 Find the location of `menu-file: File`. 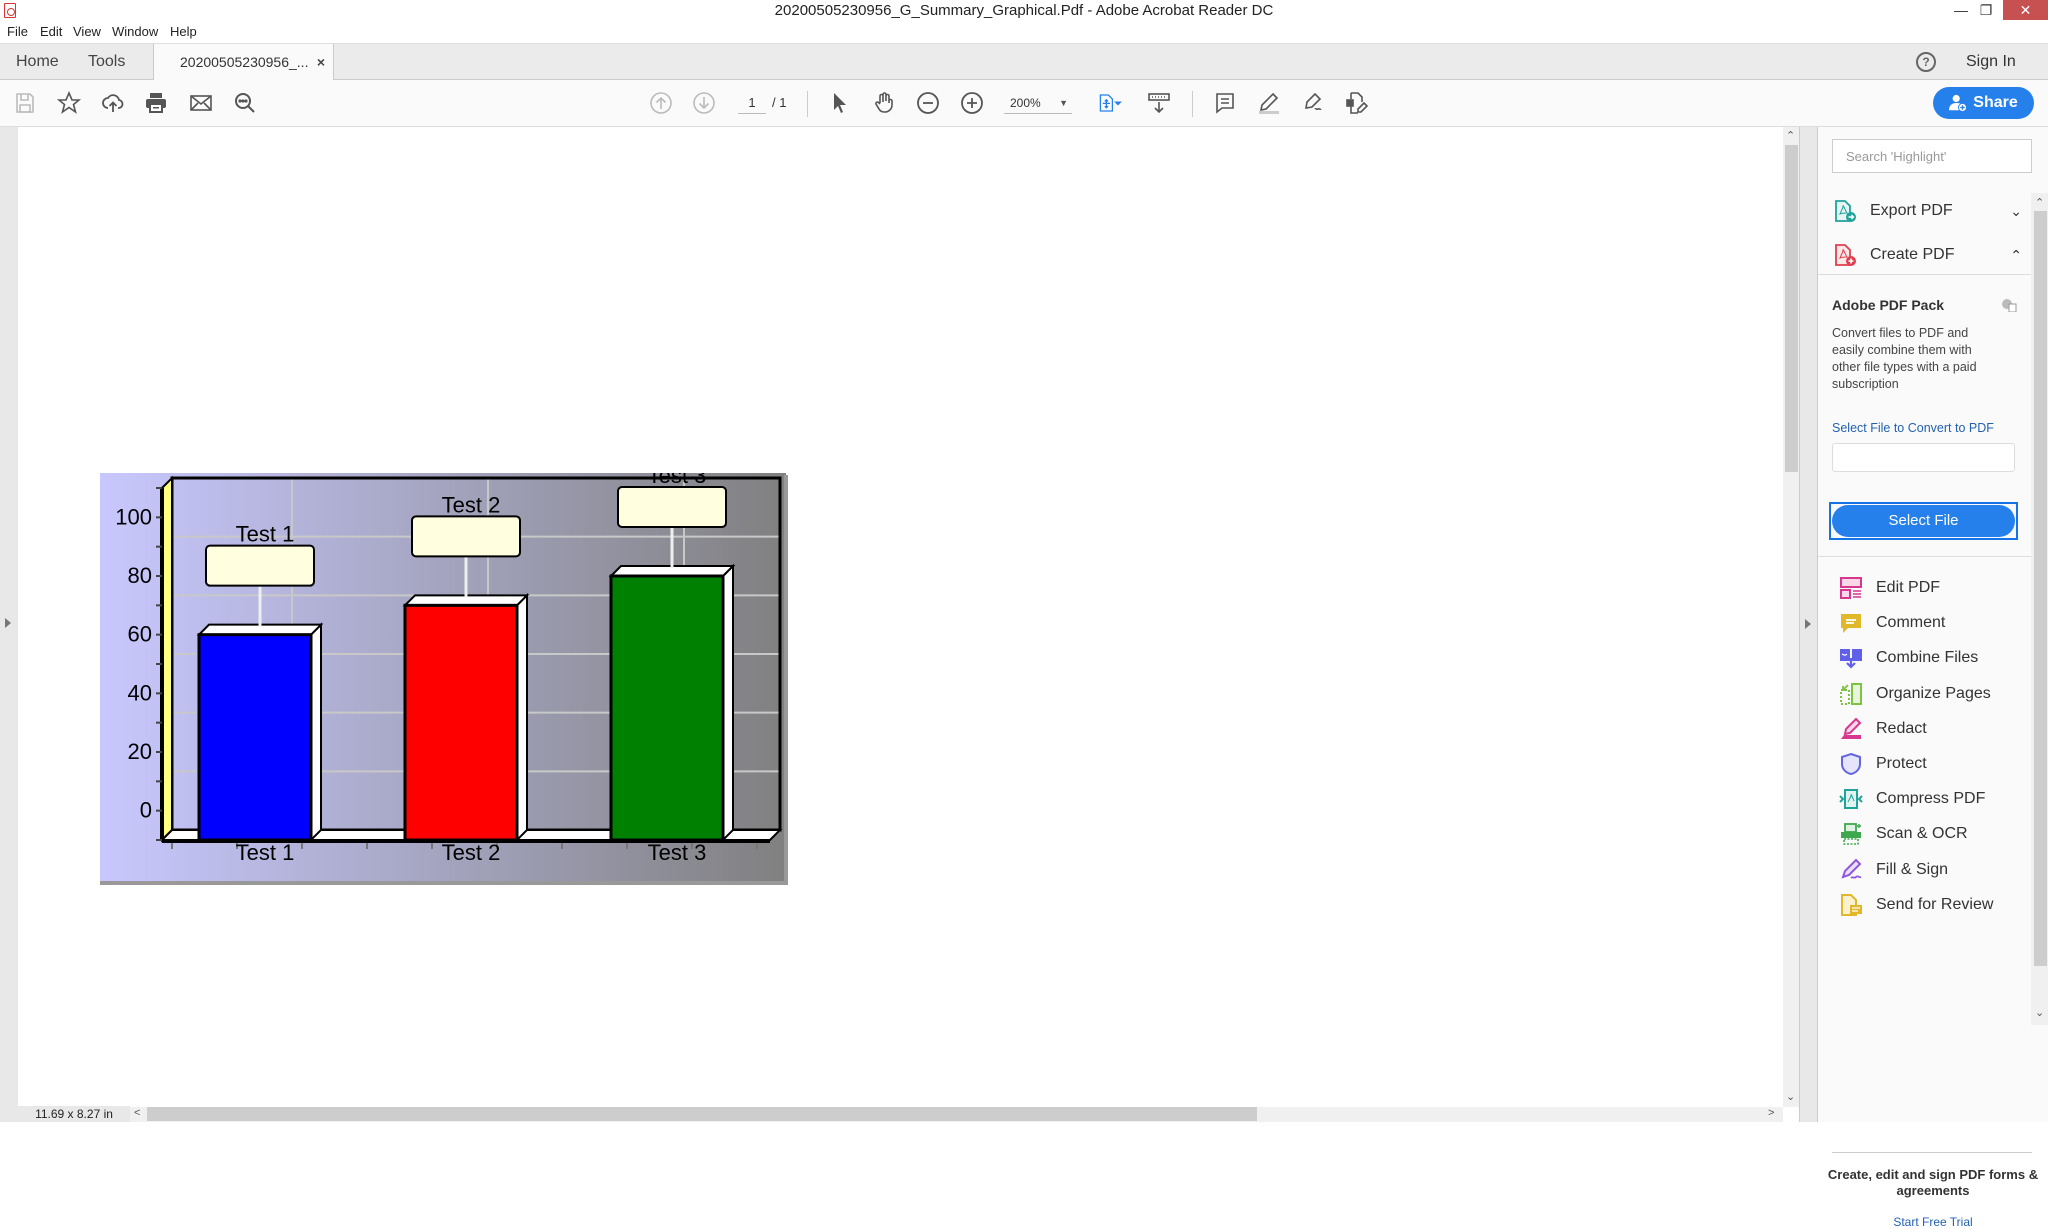

menu-file: File is located at coordinates (17, 31).